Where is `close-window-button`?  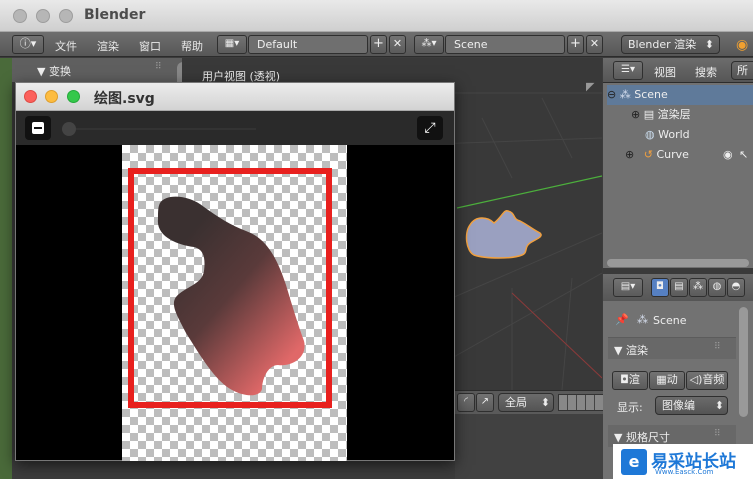 close-window-button is located at coordinates (20, 16).